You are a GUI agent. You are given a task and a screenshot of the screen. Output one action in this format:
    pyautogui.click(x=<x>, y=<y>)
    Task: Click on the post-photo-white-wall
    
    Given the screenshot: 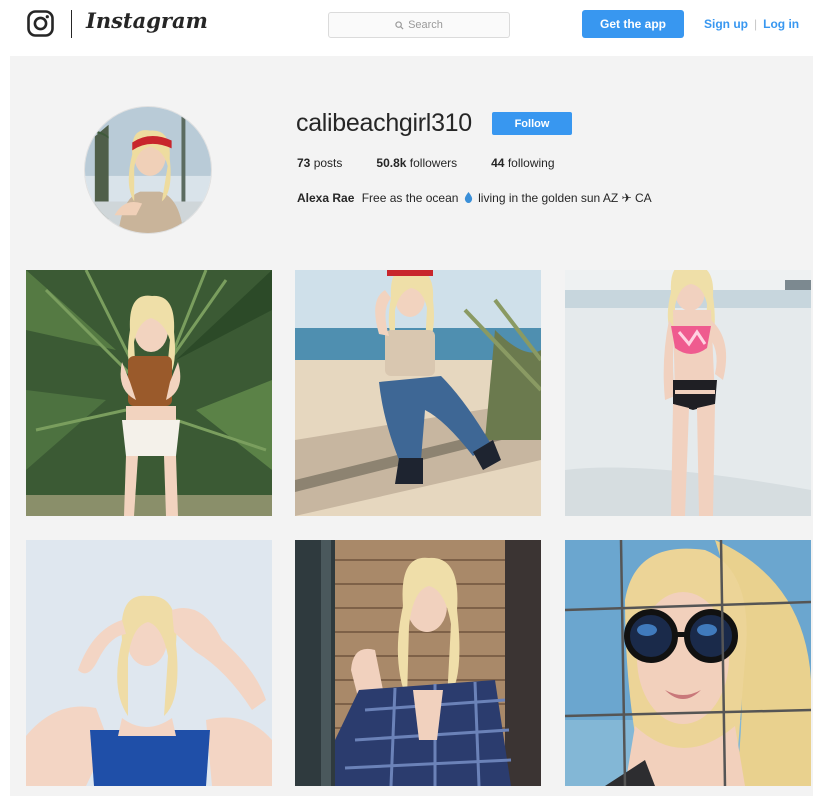 What is the action you would take?
    pyautogui.click(x=149, y=663)
    